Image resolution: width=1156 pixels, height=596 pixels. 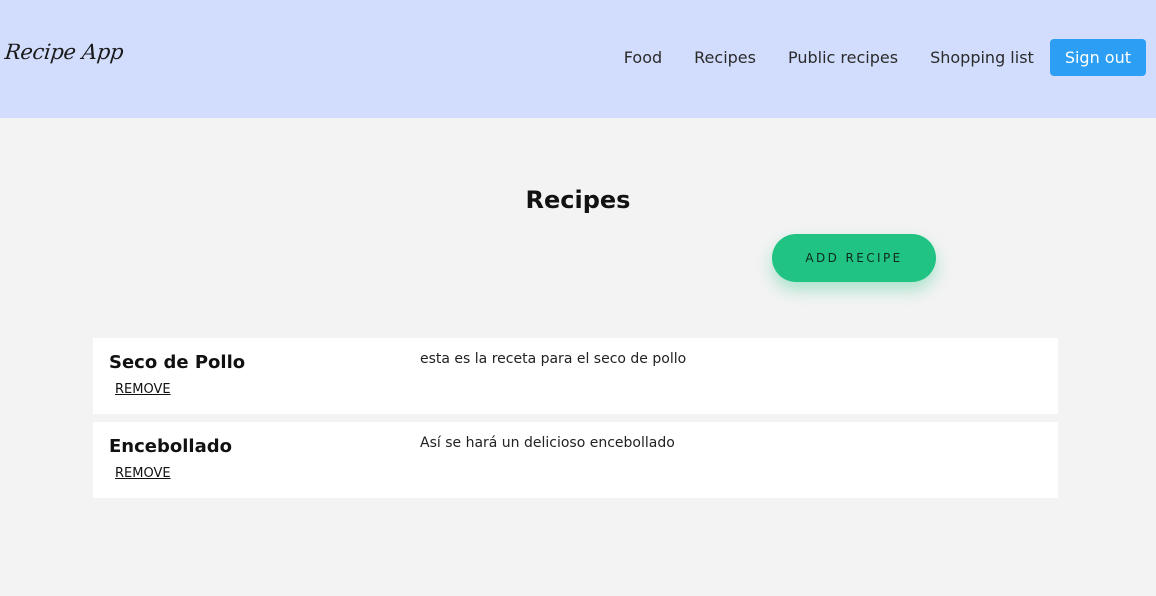 I want to click on nav-link-recipes: Recipes, so click(x=725, y=57).